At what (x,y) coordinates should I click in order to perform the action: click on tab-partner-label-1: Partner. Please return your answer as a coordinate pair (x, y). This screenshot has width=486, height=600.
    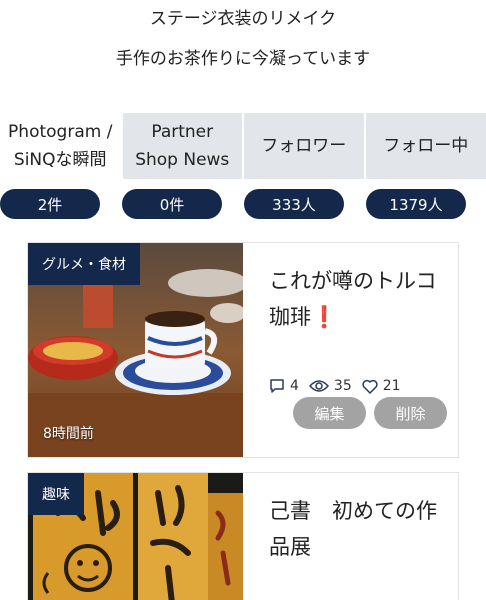
    Looking at the image, I should click on (182, 132).